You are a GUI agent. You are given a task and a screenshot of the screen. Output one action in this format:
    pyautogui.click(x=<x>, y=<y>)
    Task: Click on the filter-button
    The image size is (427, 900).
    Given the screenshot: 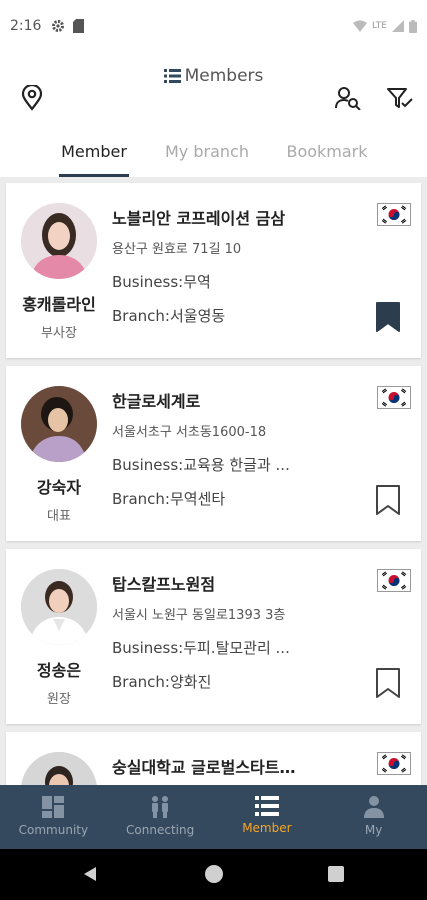 What is the action you would take?
    pyautogui.click(x=400, y=98)
    